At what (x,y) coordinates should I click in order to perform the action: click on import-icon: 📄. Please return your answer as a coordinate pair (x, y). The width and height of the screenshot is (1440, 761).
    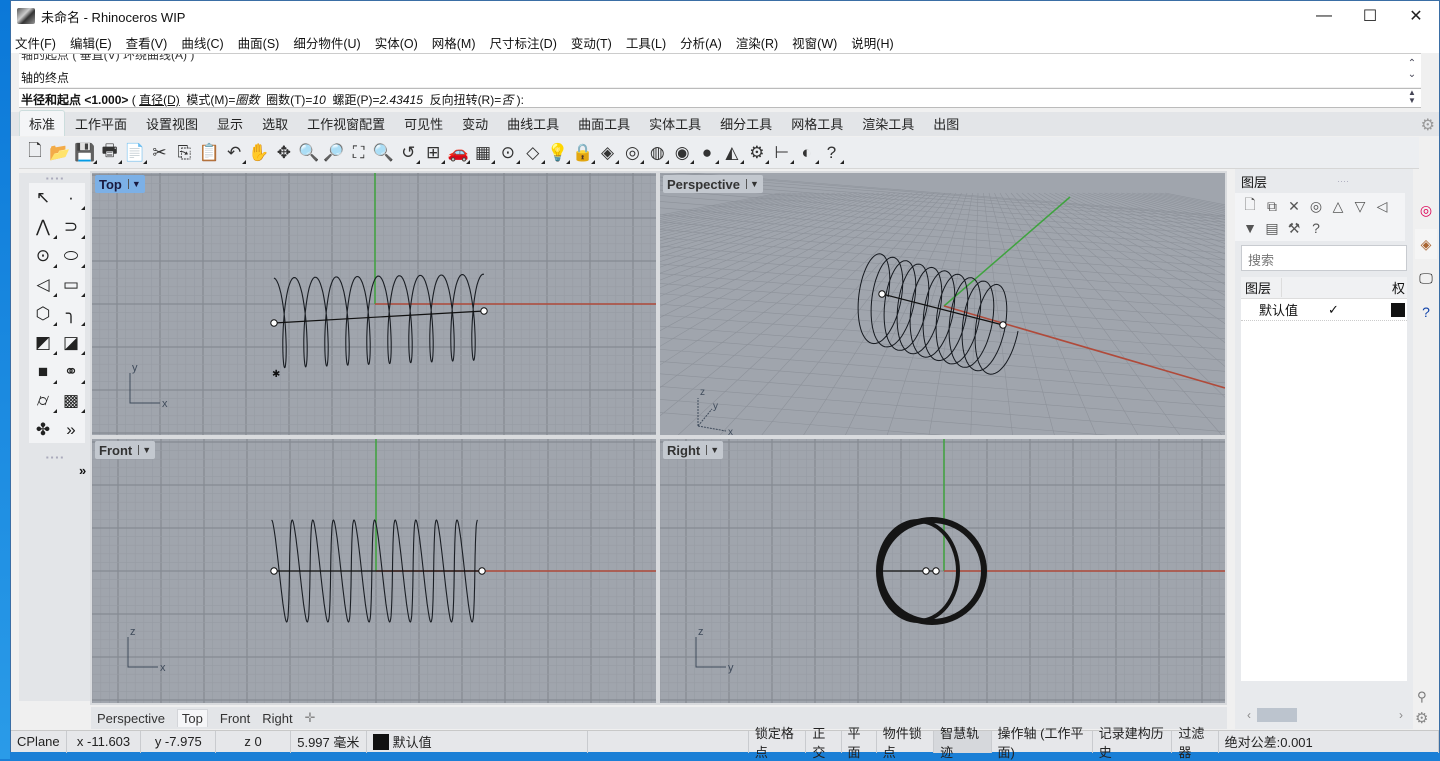
    Looking at the image, I should click on (135, 153).